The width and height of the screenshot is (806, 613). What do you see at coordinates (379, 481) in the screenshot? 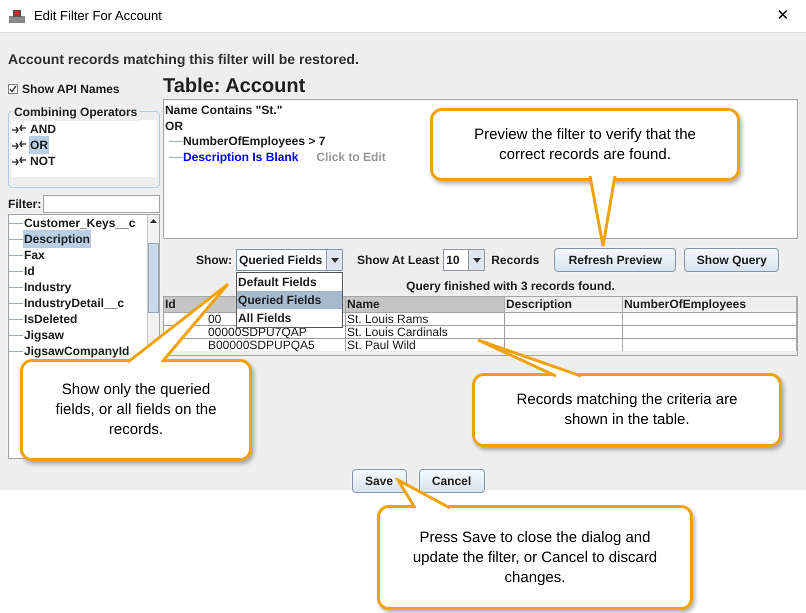
I see `dialog-button: Save` at bounding box center [379, 481].